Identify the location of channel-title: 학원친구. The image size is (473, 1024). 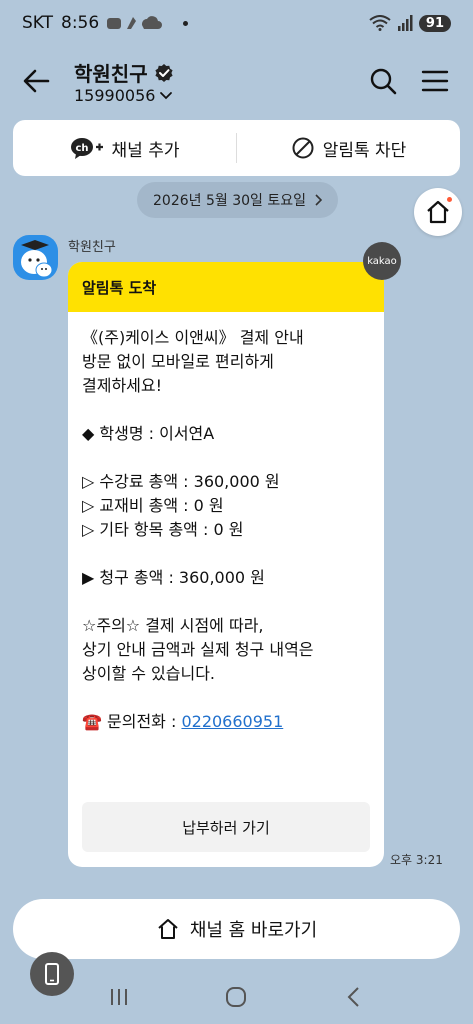
(111, 74).